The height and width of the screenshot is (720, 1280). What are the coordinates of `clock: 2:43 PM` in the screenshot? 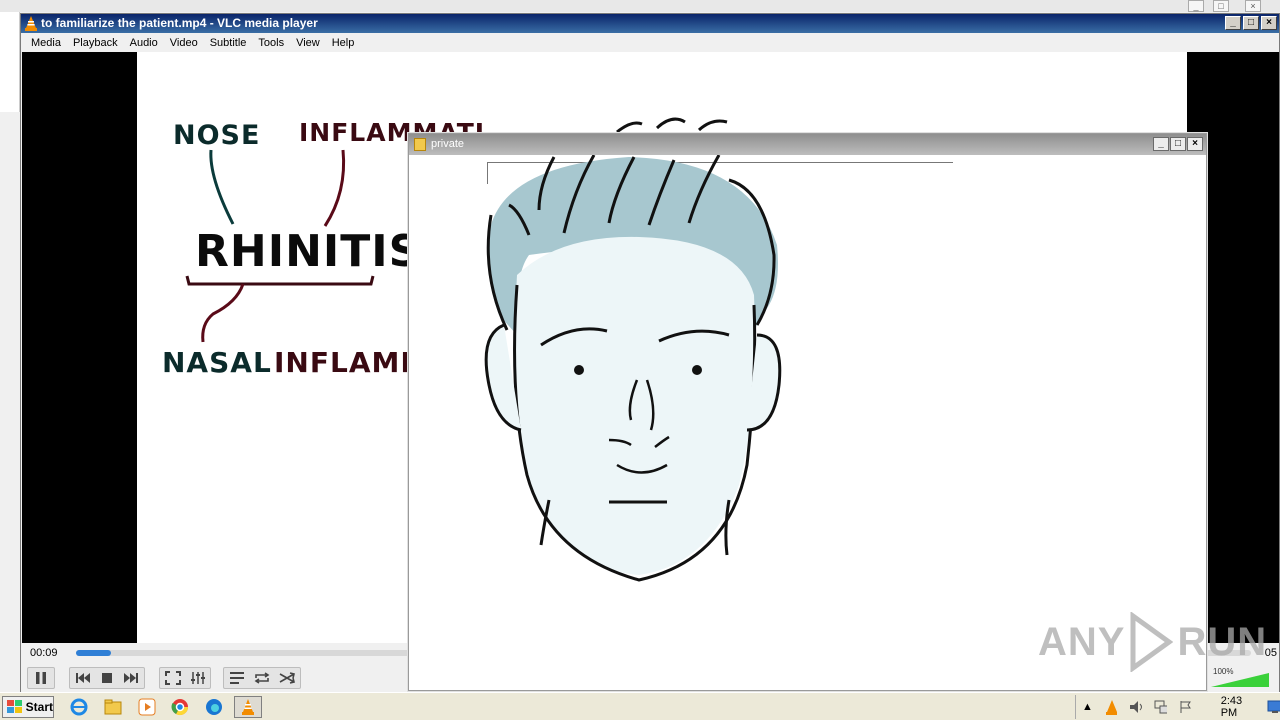 It's located at (1238, 707).